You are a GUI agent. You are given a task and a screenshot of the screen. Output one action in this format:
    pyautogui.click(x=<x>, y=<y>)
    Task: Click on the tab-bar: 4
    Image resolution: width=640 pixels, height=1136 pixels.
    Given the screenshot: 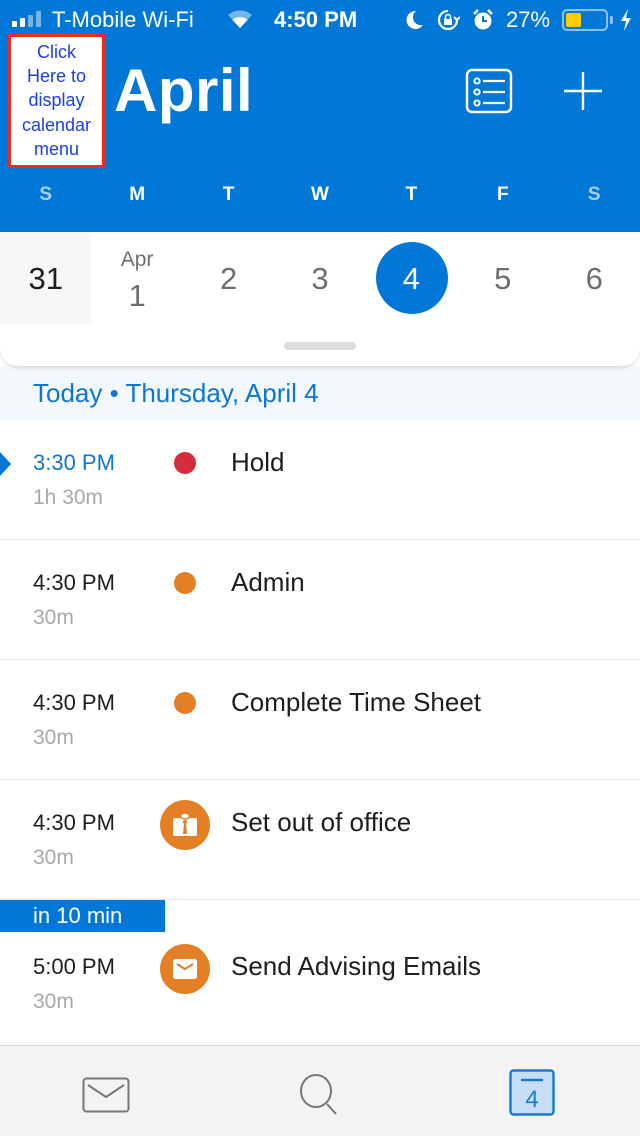 What is the action you would take?
    pyautogui.click(x=320, y=1090)
    